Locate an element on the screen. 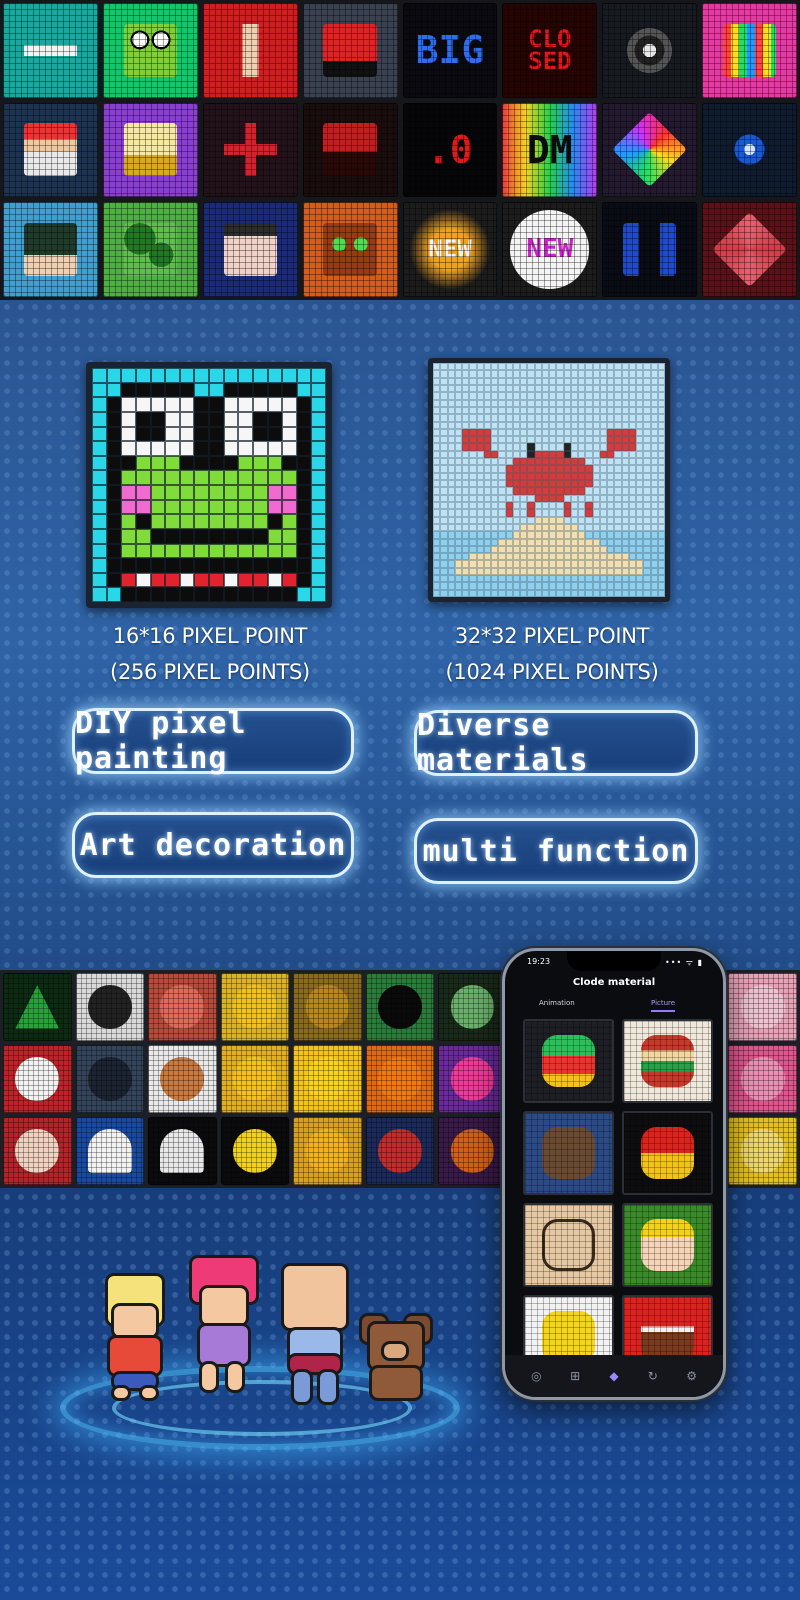  elf-face-icon is located at coordinates (667, 1245).